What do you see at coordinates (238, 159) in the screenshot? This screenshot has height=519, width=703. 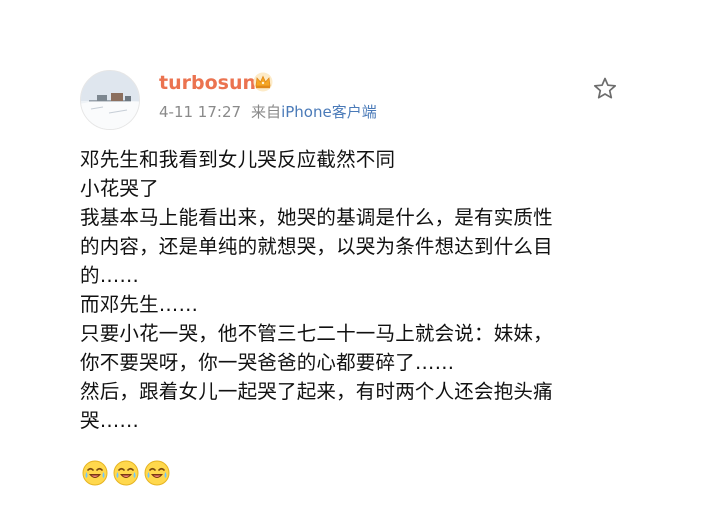 I see `post-line: 邓先生和我看到女儿哭反应截然不同` at bounding box center [238, 159].